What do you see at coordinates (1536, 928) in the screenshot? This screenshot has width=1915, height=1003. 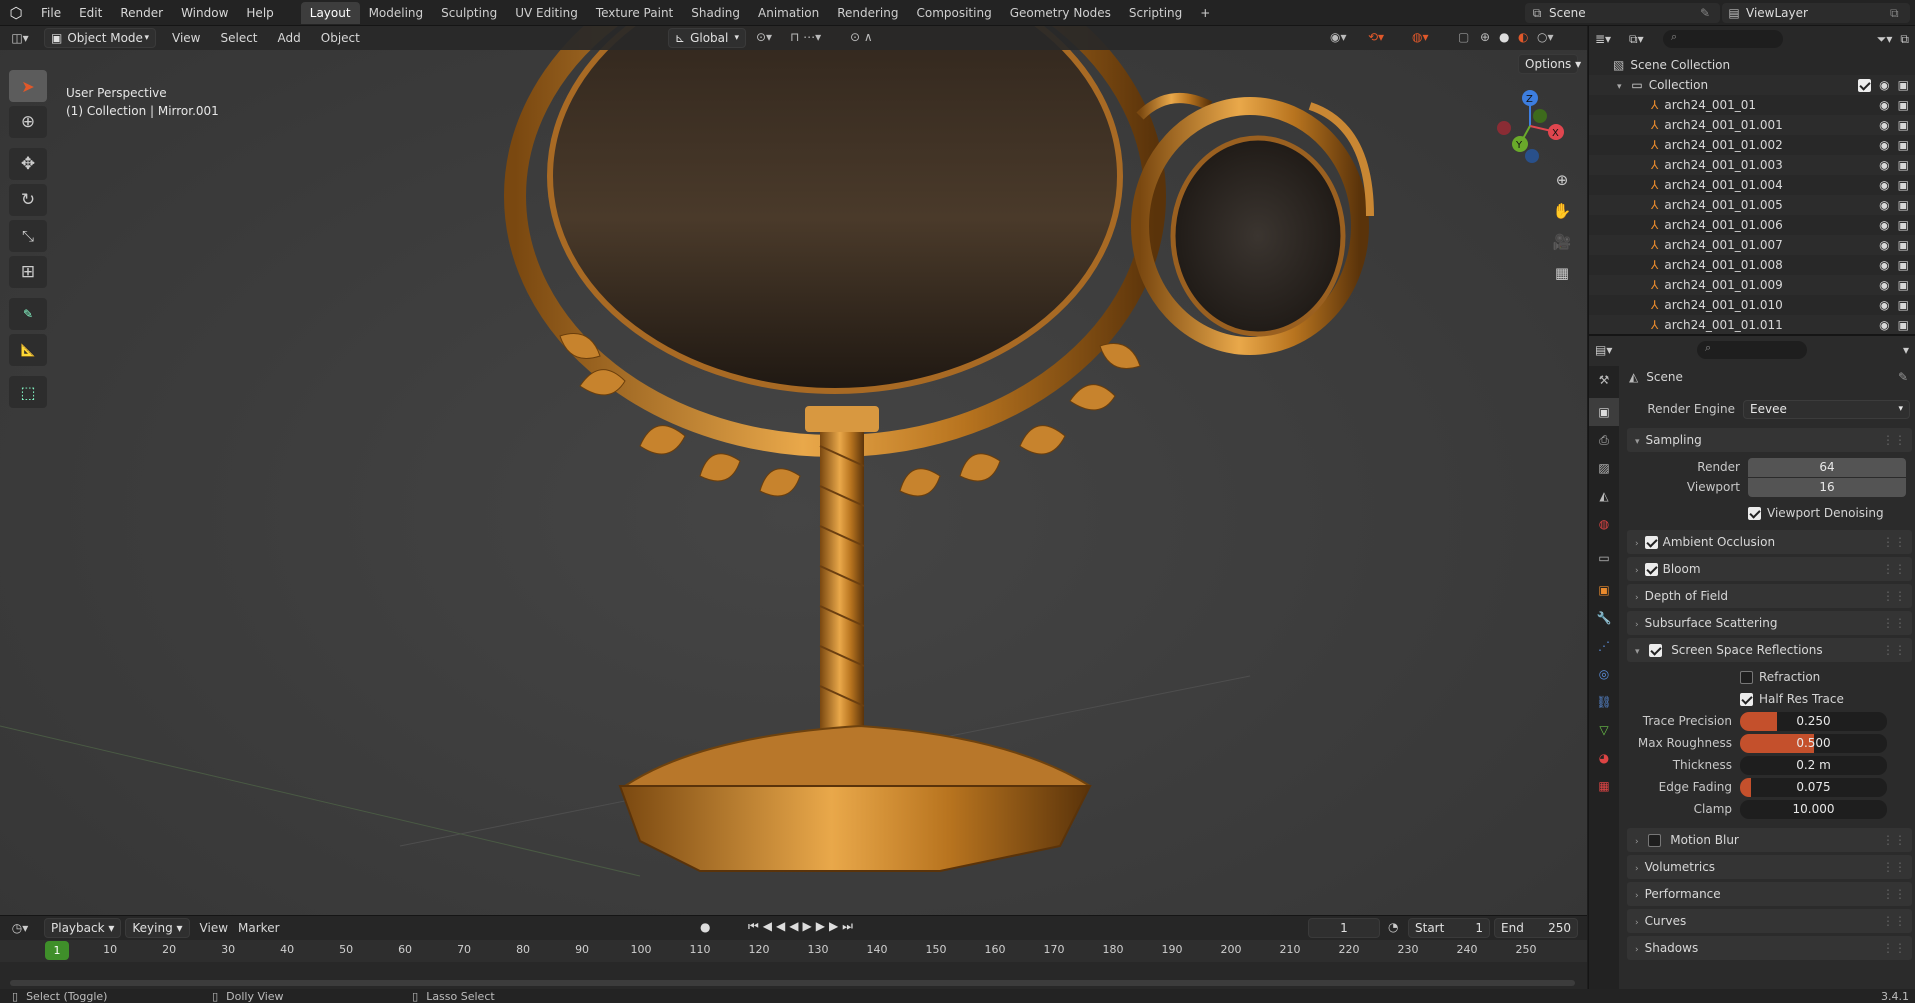 I see `end-frame-field: End 250` at bounding box center [1536, 928].